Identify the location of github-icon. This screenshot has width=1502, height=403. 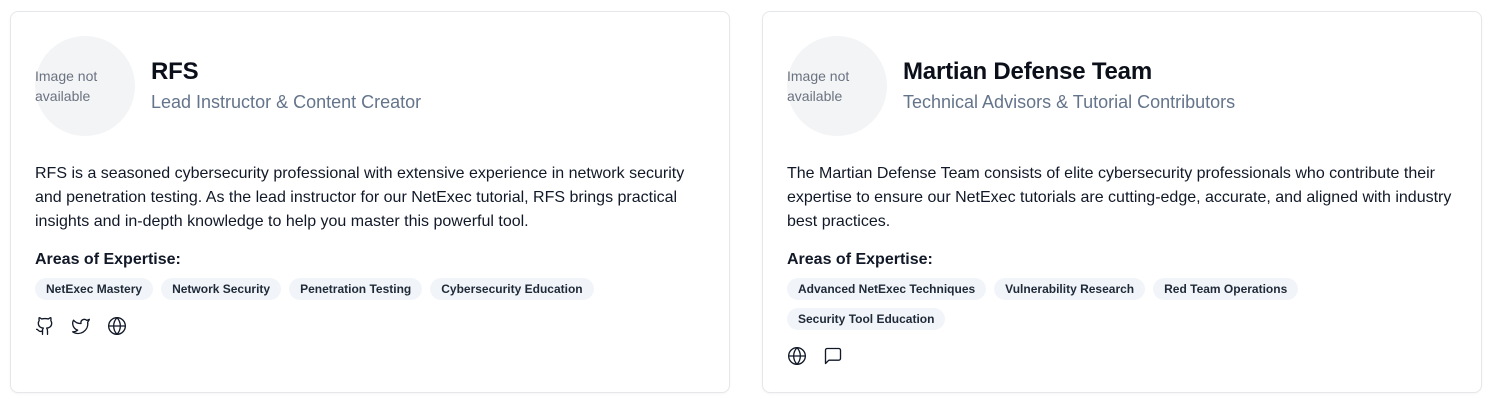
(45, 326).